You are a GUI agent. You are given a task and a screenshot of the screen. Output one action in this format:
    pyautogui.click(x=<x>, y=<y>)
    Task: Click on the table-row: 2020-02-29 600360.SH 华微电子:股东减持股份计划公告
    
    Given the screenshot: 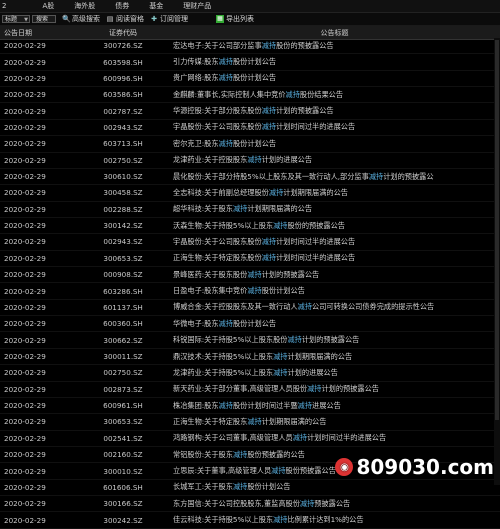 What is the action you would take?
    pyautogui.click(x=250, y=324)
    